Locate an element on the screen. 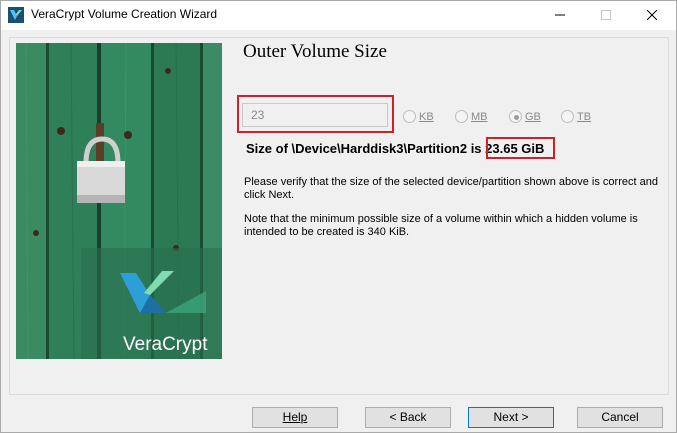 Image resolution: width=677 pixels, height=433 pixels. help-button-label: Help is located at coordinates (295, 417).